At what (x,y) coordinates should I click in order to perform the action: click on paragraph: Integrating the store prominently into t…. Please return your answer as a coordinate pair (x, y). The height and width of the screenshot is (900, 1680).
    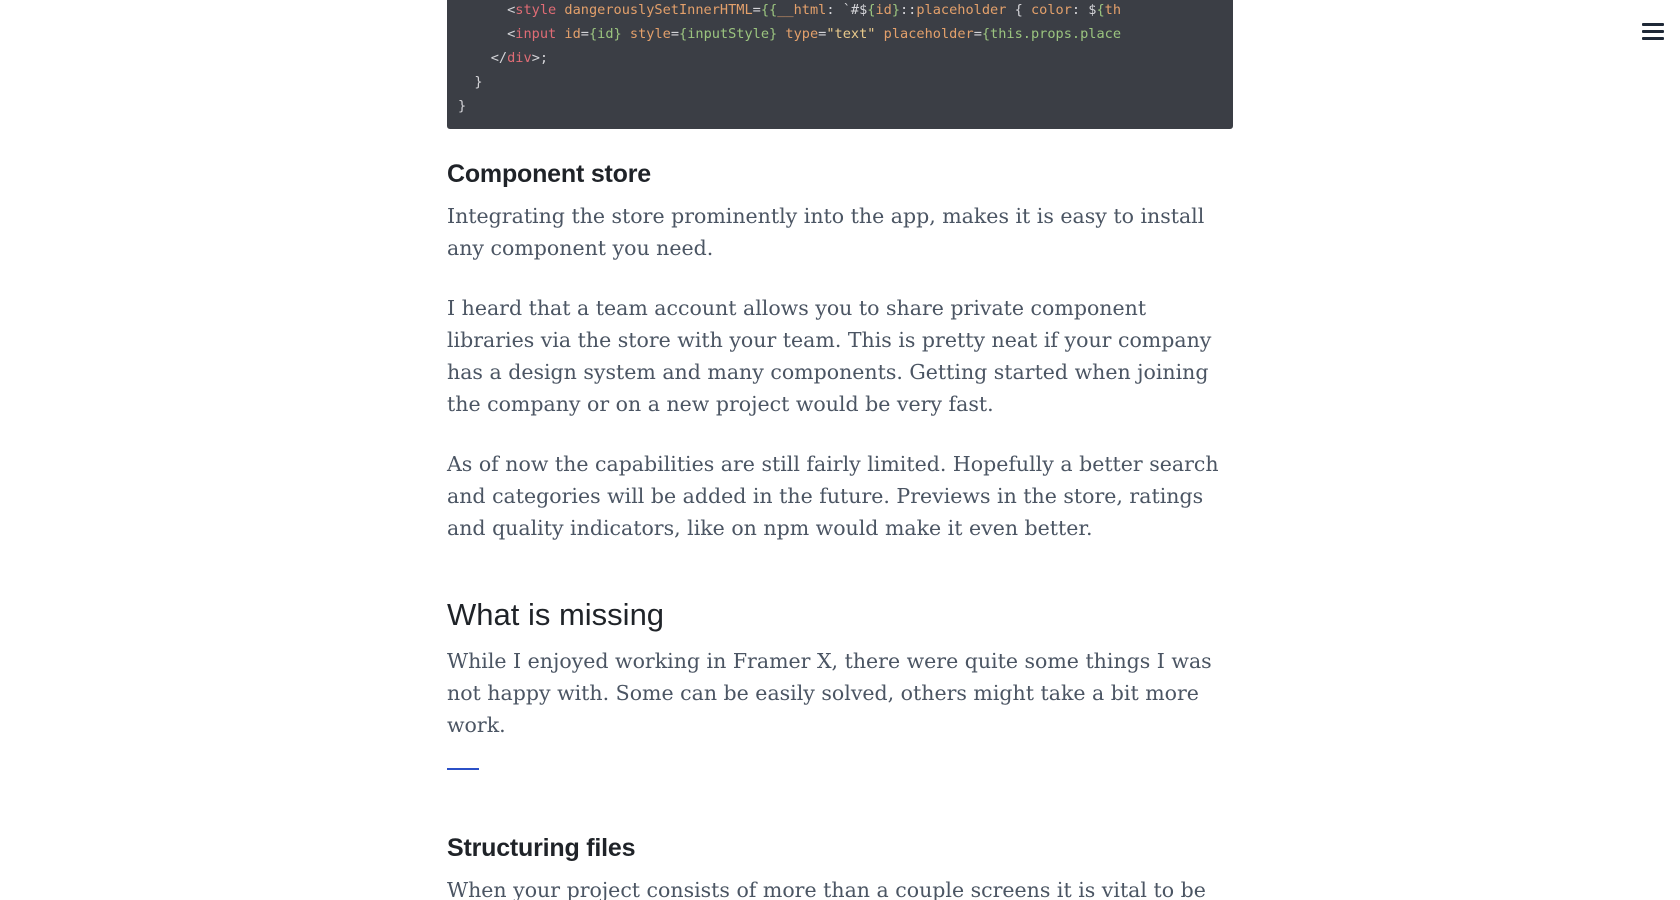
    Looking at the image, I should click on (826, 232).